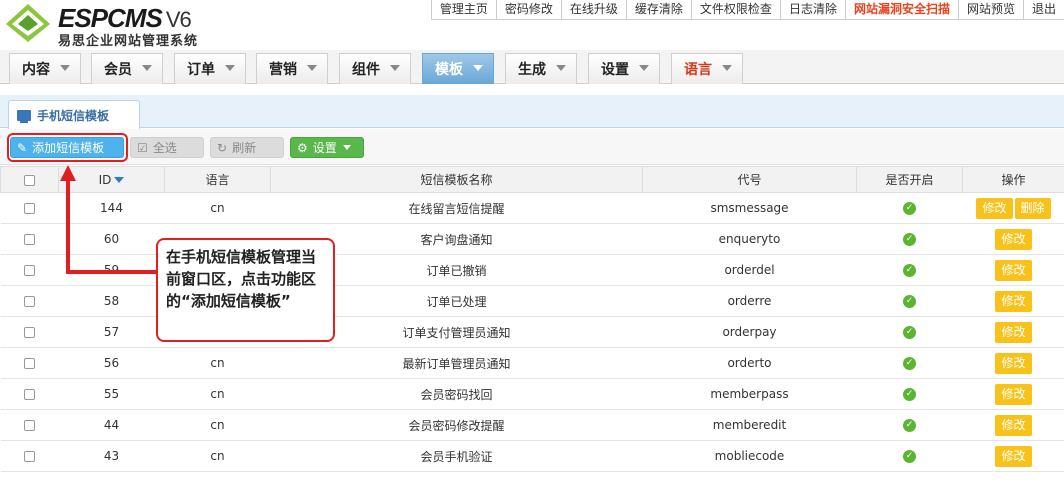 This screenshot has width=1064, height=500. What do you see at coordinates (210, 68) in the screenshot?
I see `nav-tab: 订单` at bounding box center [210, 68].